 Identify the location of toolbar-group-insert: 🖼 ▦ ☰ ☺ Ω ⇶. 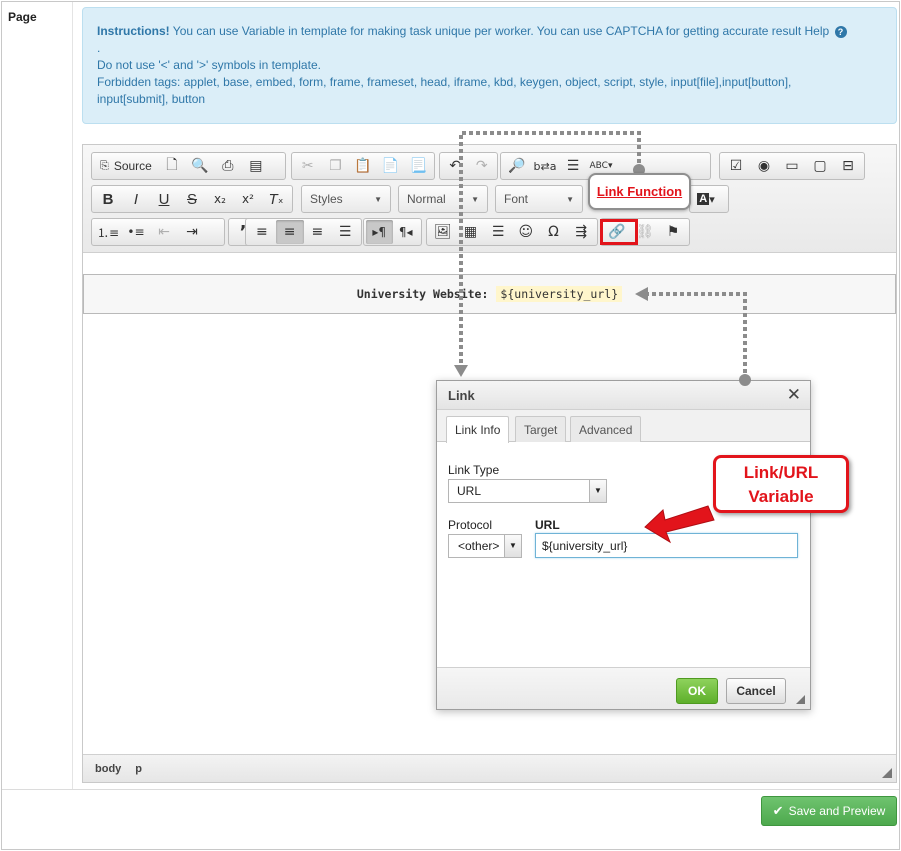
(512, 232).